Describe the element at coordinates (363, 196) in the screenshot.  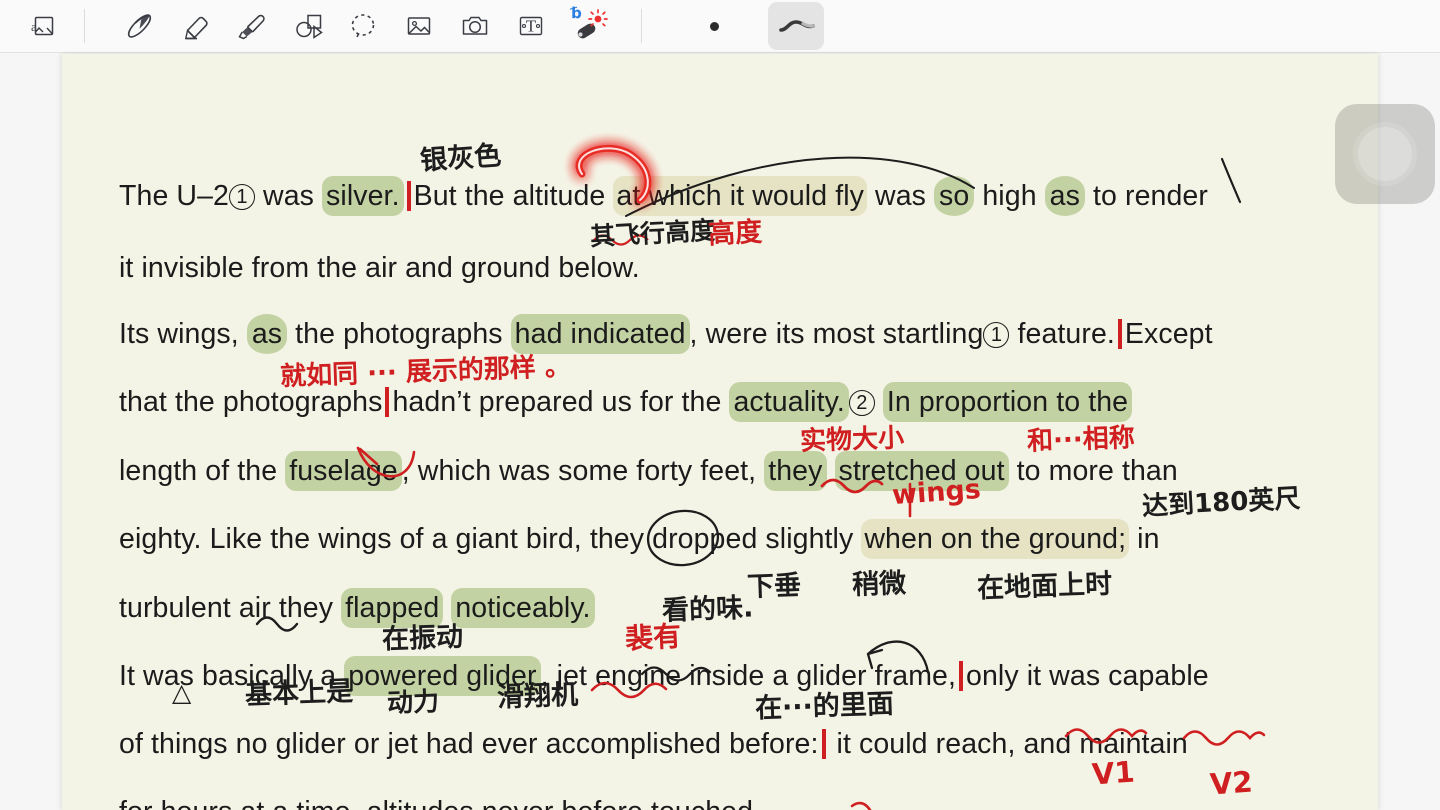
I see `green-highlight: silver.` at that location.